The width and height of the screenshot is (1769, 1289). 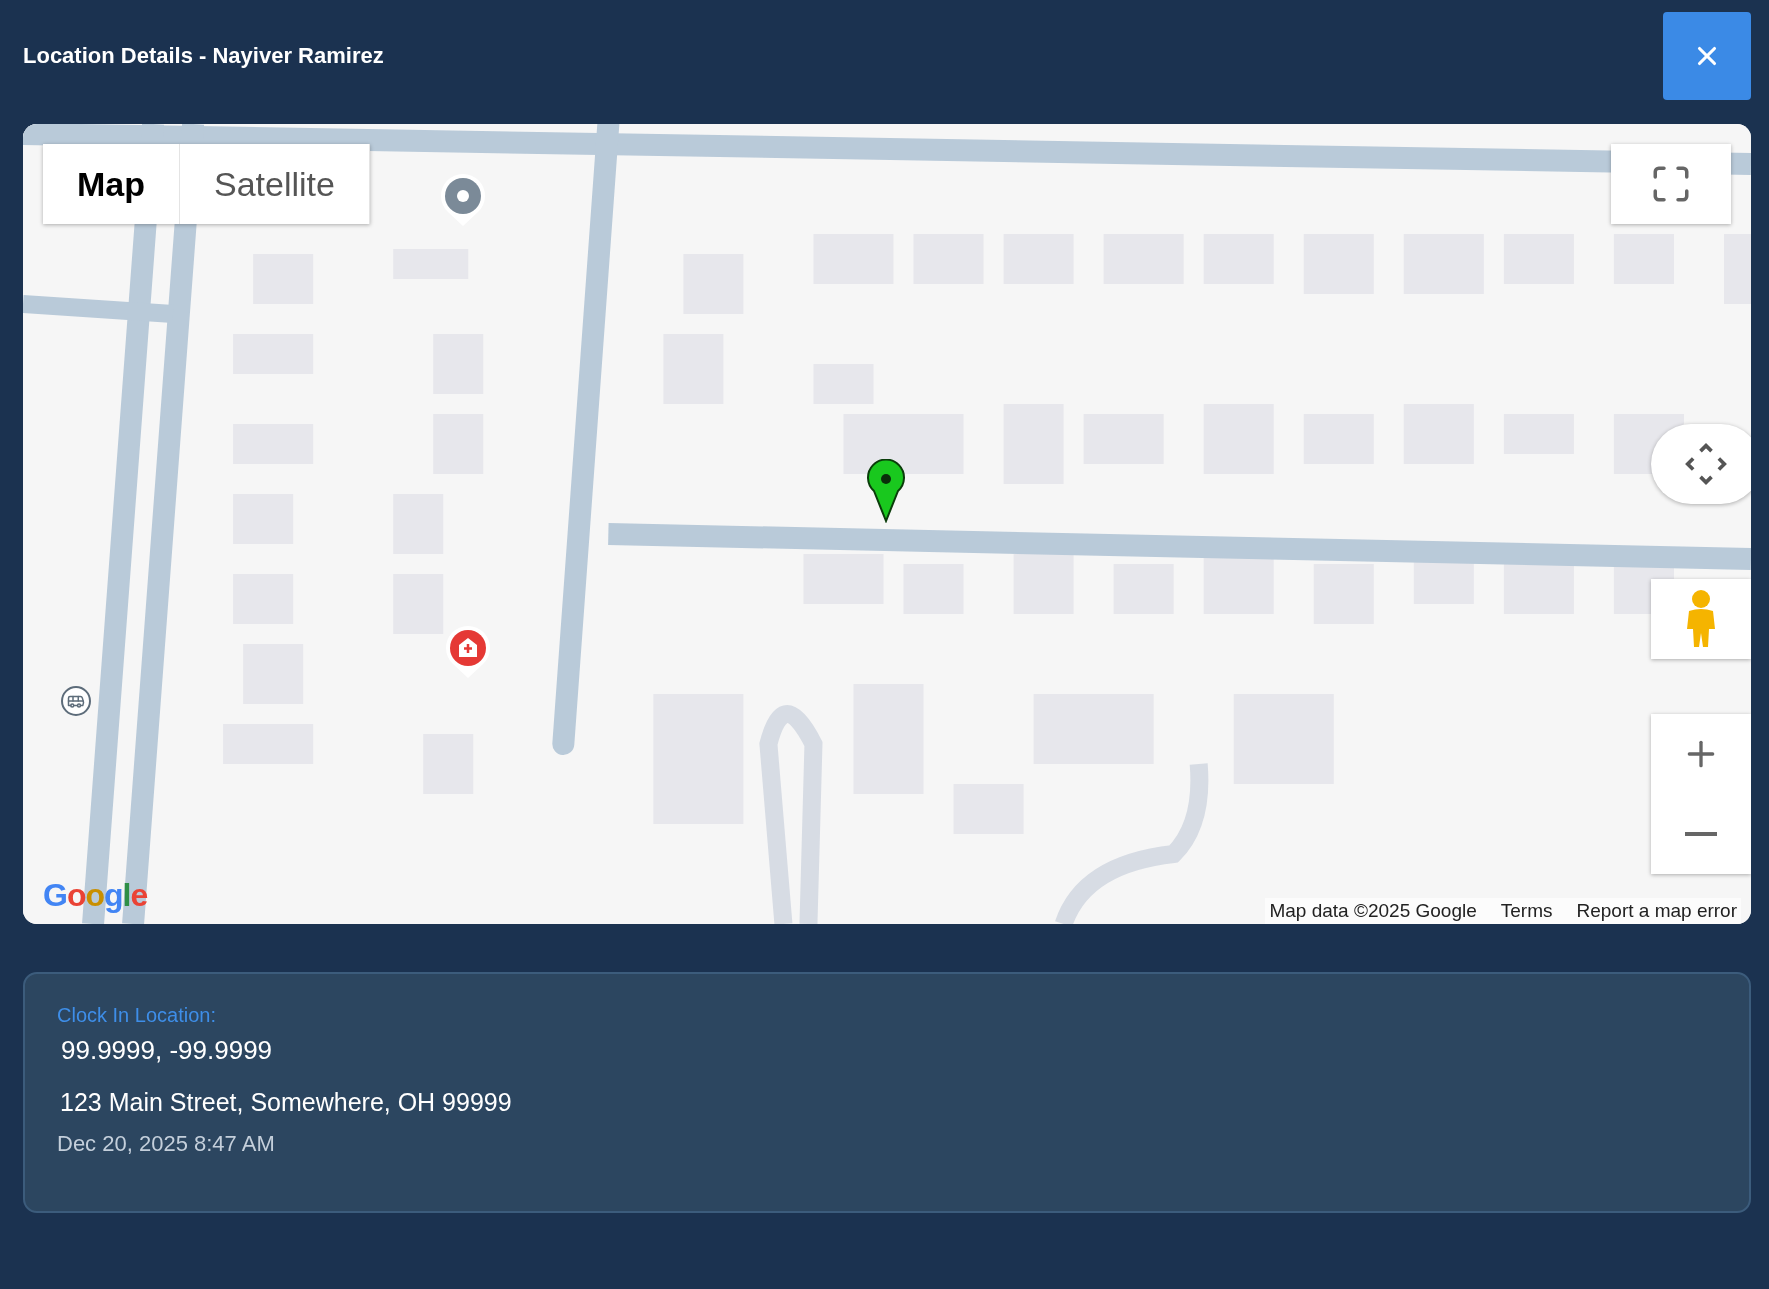 What do you see at coordinates (1701, 834) in the screenshot?
I see `minus-icon` at bounding box center [1701, 834].